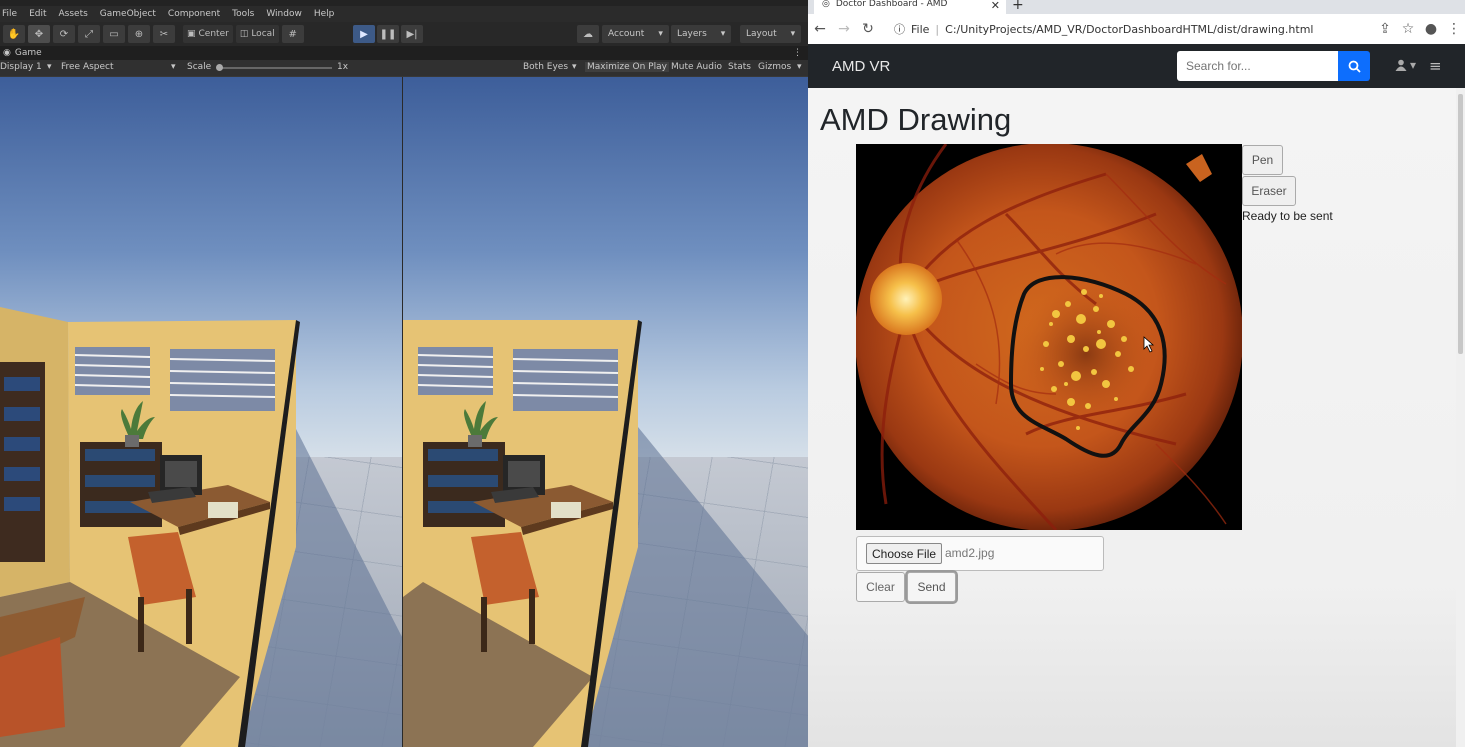 This screenshot has width=1465, height=747. I want to click on pivot-toggle: ▣ Center, so click(208, 34).